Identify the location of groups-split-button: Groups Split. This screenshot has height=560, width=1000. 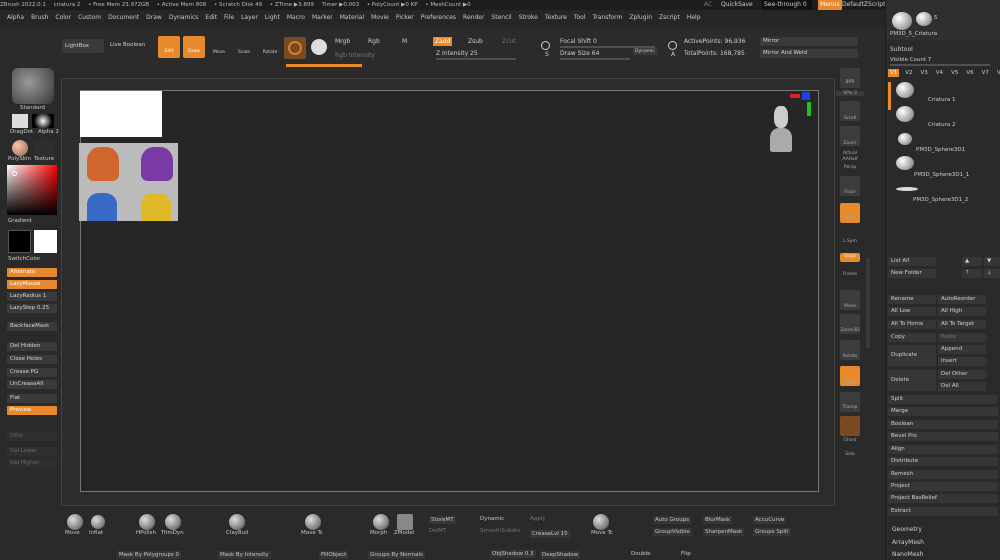
(772, 532).